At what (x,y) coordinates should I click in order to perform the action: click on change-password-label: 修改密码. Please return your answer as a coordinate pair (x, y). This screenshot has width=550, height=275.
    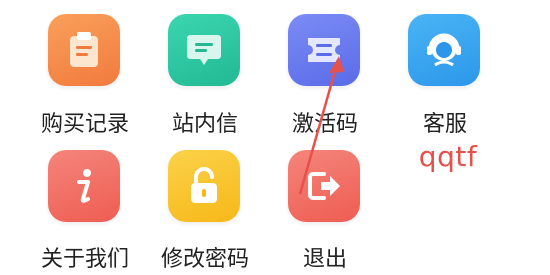
    Looking at the image, I should click on (204, 259).